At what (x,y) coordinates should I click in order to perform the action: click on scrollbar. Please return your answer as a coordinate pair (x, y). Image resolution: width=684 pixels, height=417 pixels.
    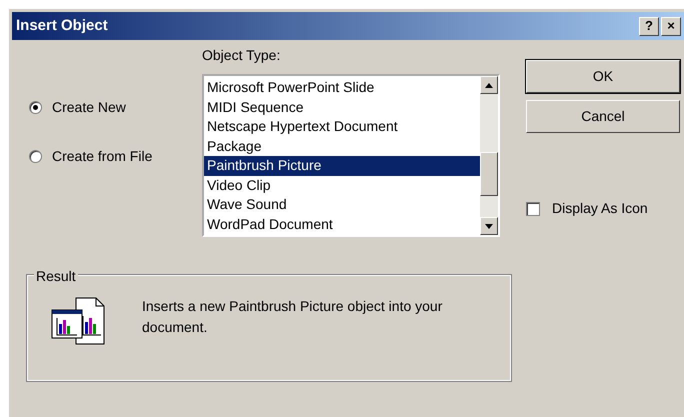
    Looking at the image, I should click on (489, 155).